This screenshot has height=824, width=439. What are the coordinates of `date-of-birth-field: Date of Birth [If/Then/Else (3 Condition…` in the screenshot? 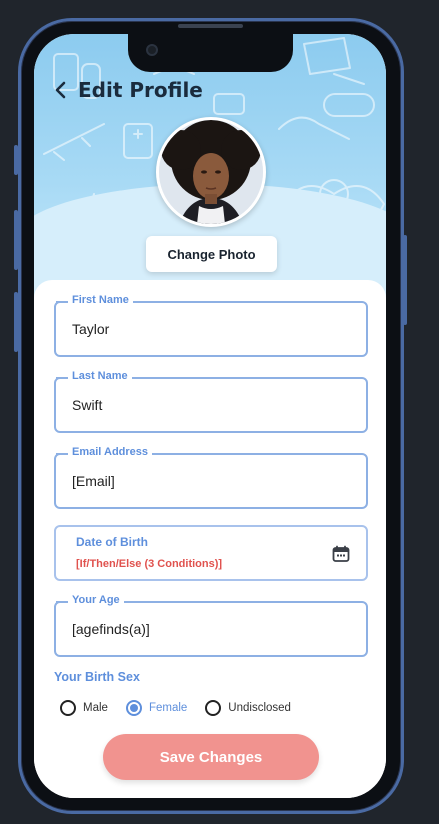 It's located at (211, 553).